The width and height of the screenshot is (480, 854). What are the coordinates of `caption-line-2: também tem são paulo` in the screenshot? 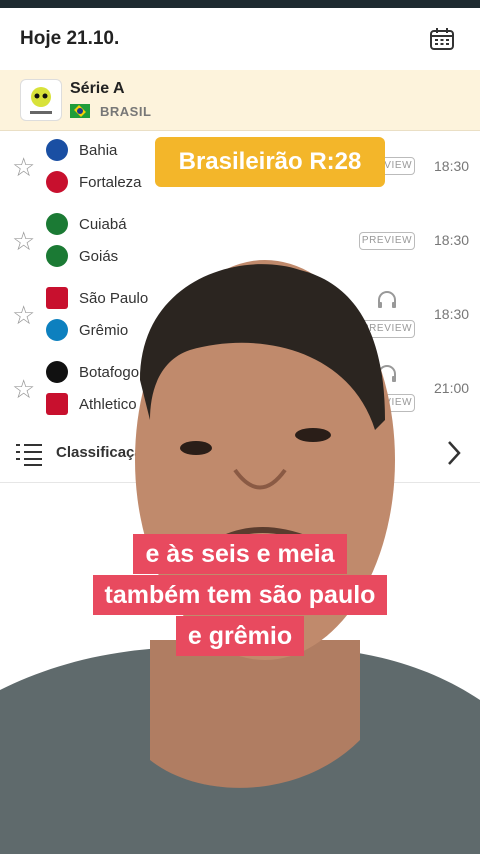 It's located at (240, 595).